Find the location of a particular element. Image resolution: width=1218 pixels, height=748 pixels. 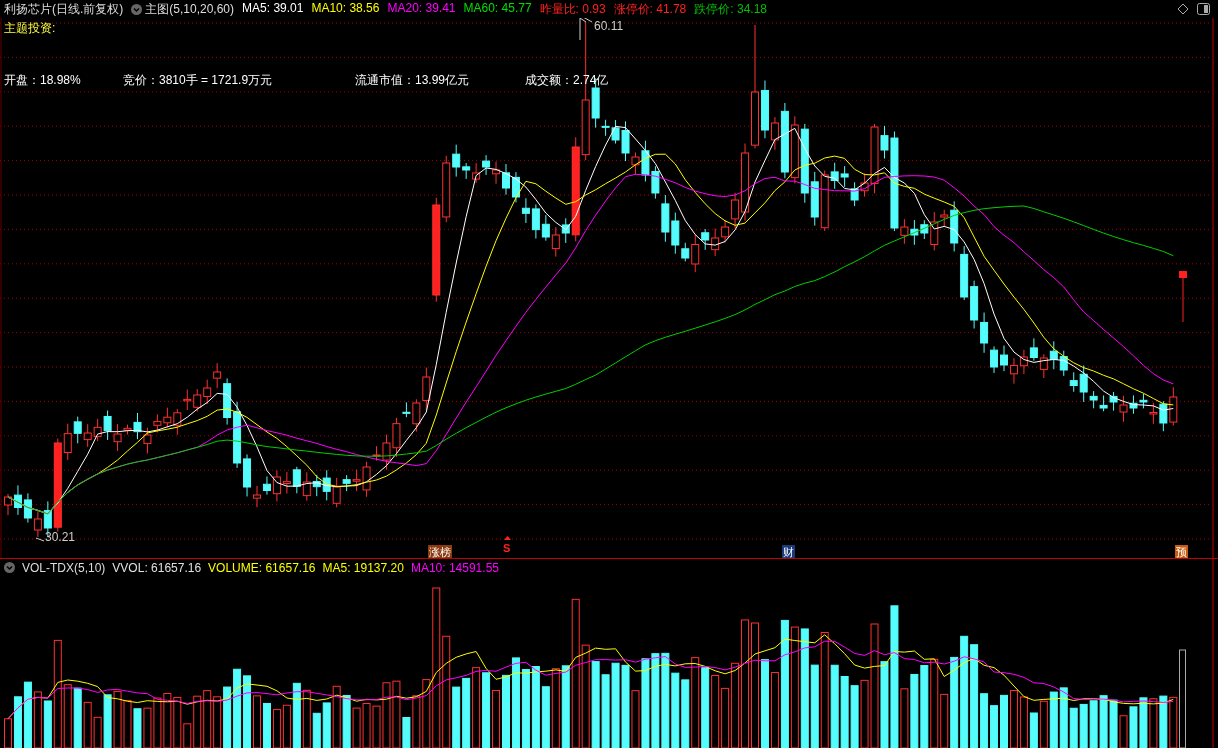

stock-title: 利扬芯片(日线.前复权) is located at coordinates (64, 9).